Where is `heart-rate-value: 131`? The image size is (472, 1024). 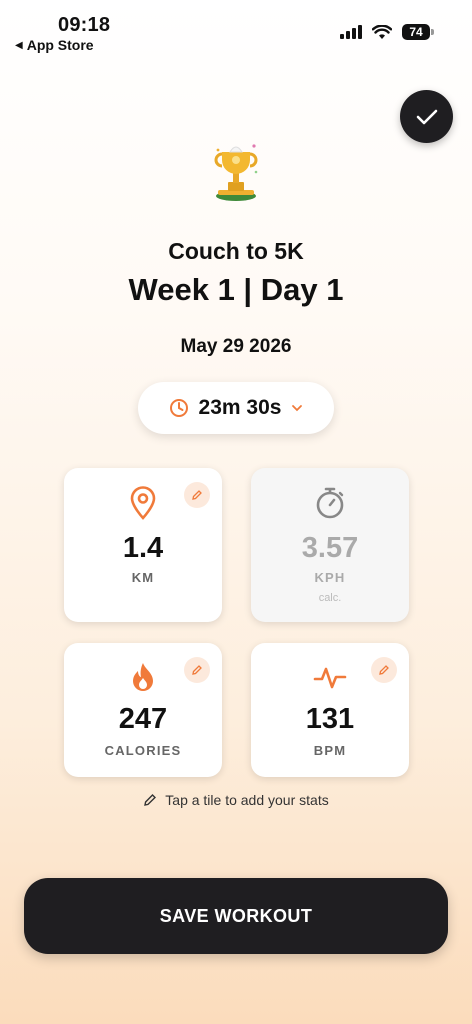
heart-rate-value: 131 is located at coordinates (330, 719).